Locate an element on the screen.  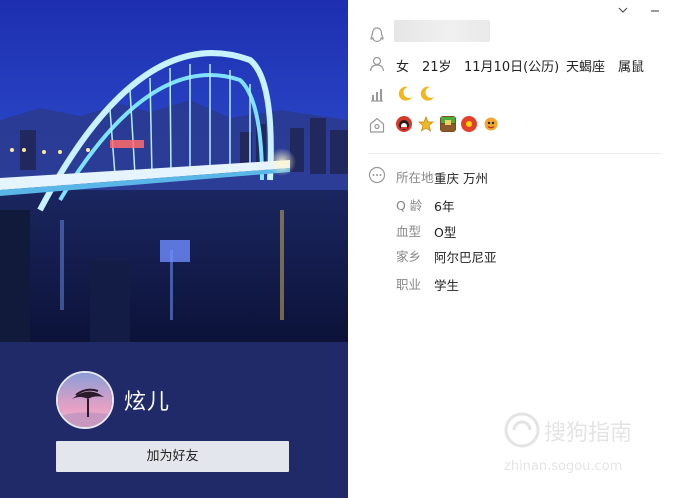
q-age-label: Q 龄 is located at coordinates (409, 205).